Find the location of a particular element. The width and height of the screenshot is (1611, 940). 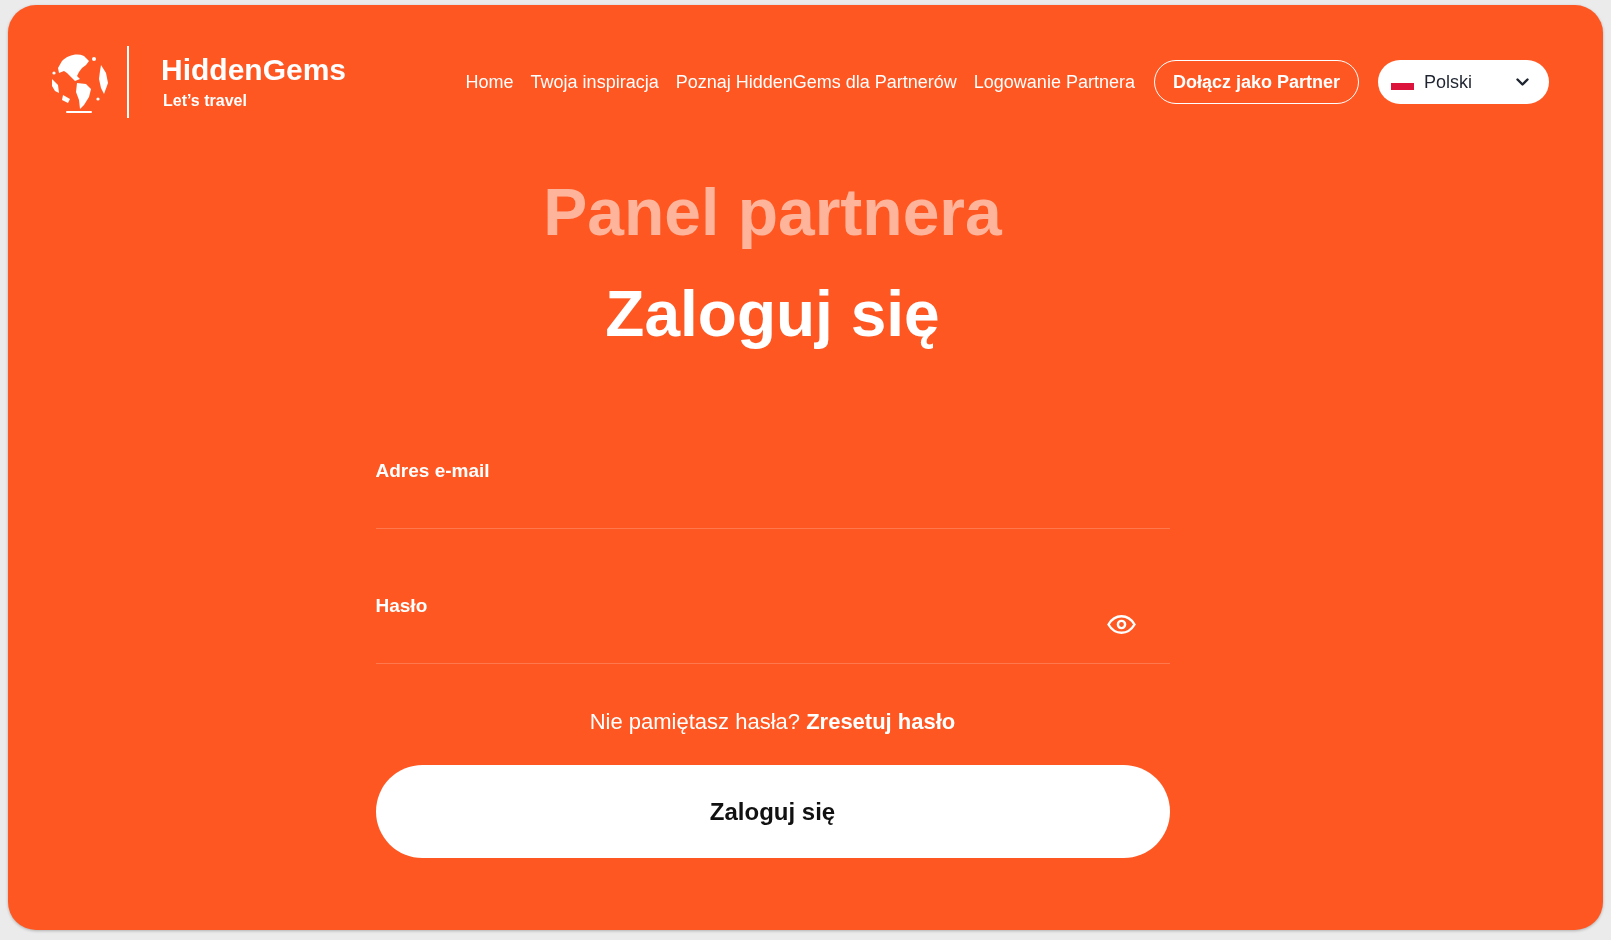

eye-icon is located at coordinates (1121, 624).